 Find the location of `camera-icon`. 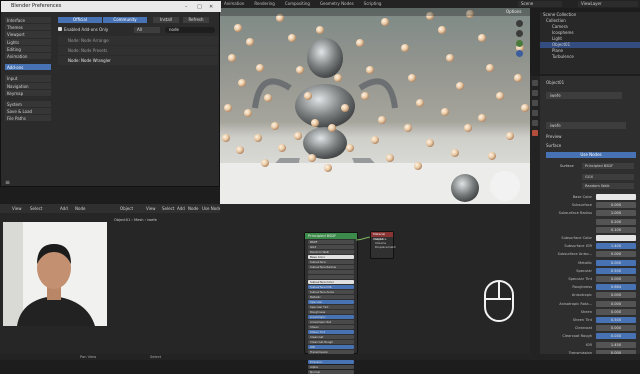

camera-icon is located at coordinates (519, 43).